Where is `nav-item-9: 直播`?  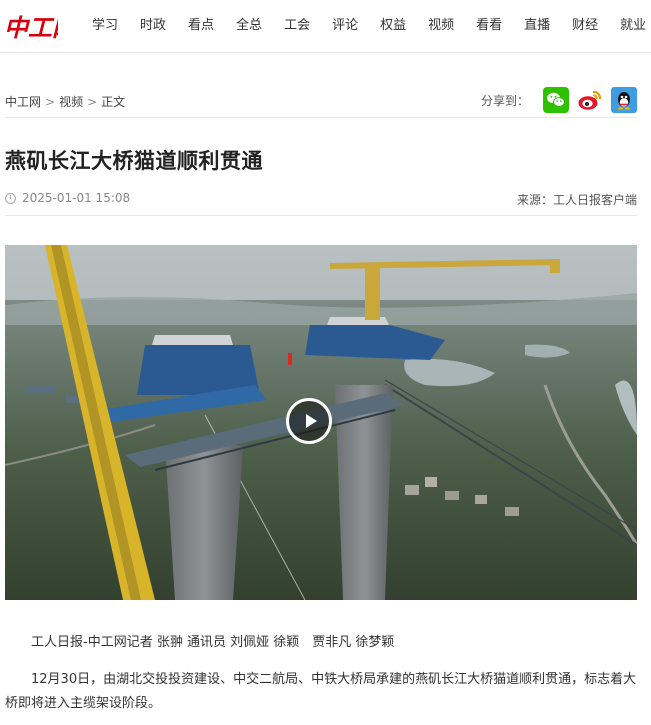
nav-item-9: 直播 is located at coordinates (537, 26).